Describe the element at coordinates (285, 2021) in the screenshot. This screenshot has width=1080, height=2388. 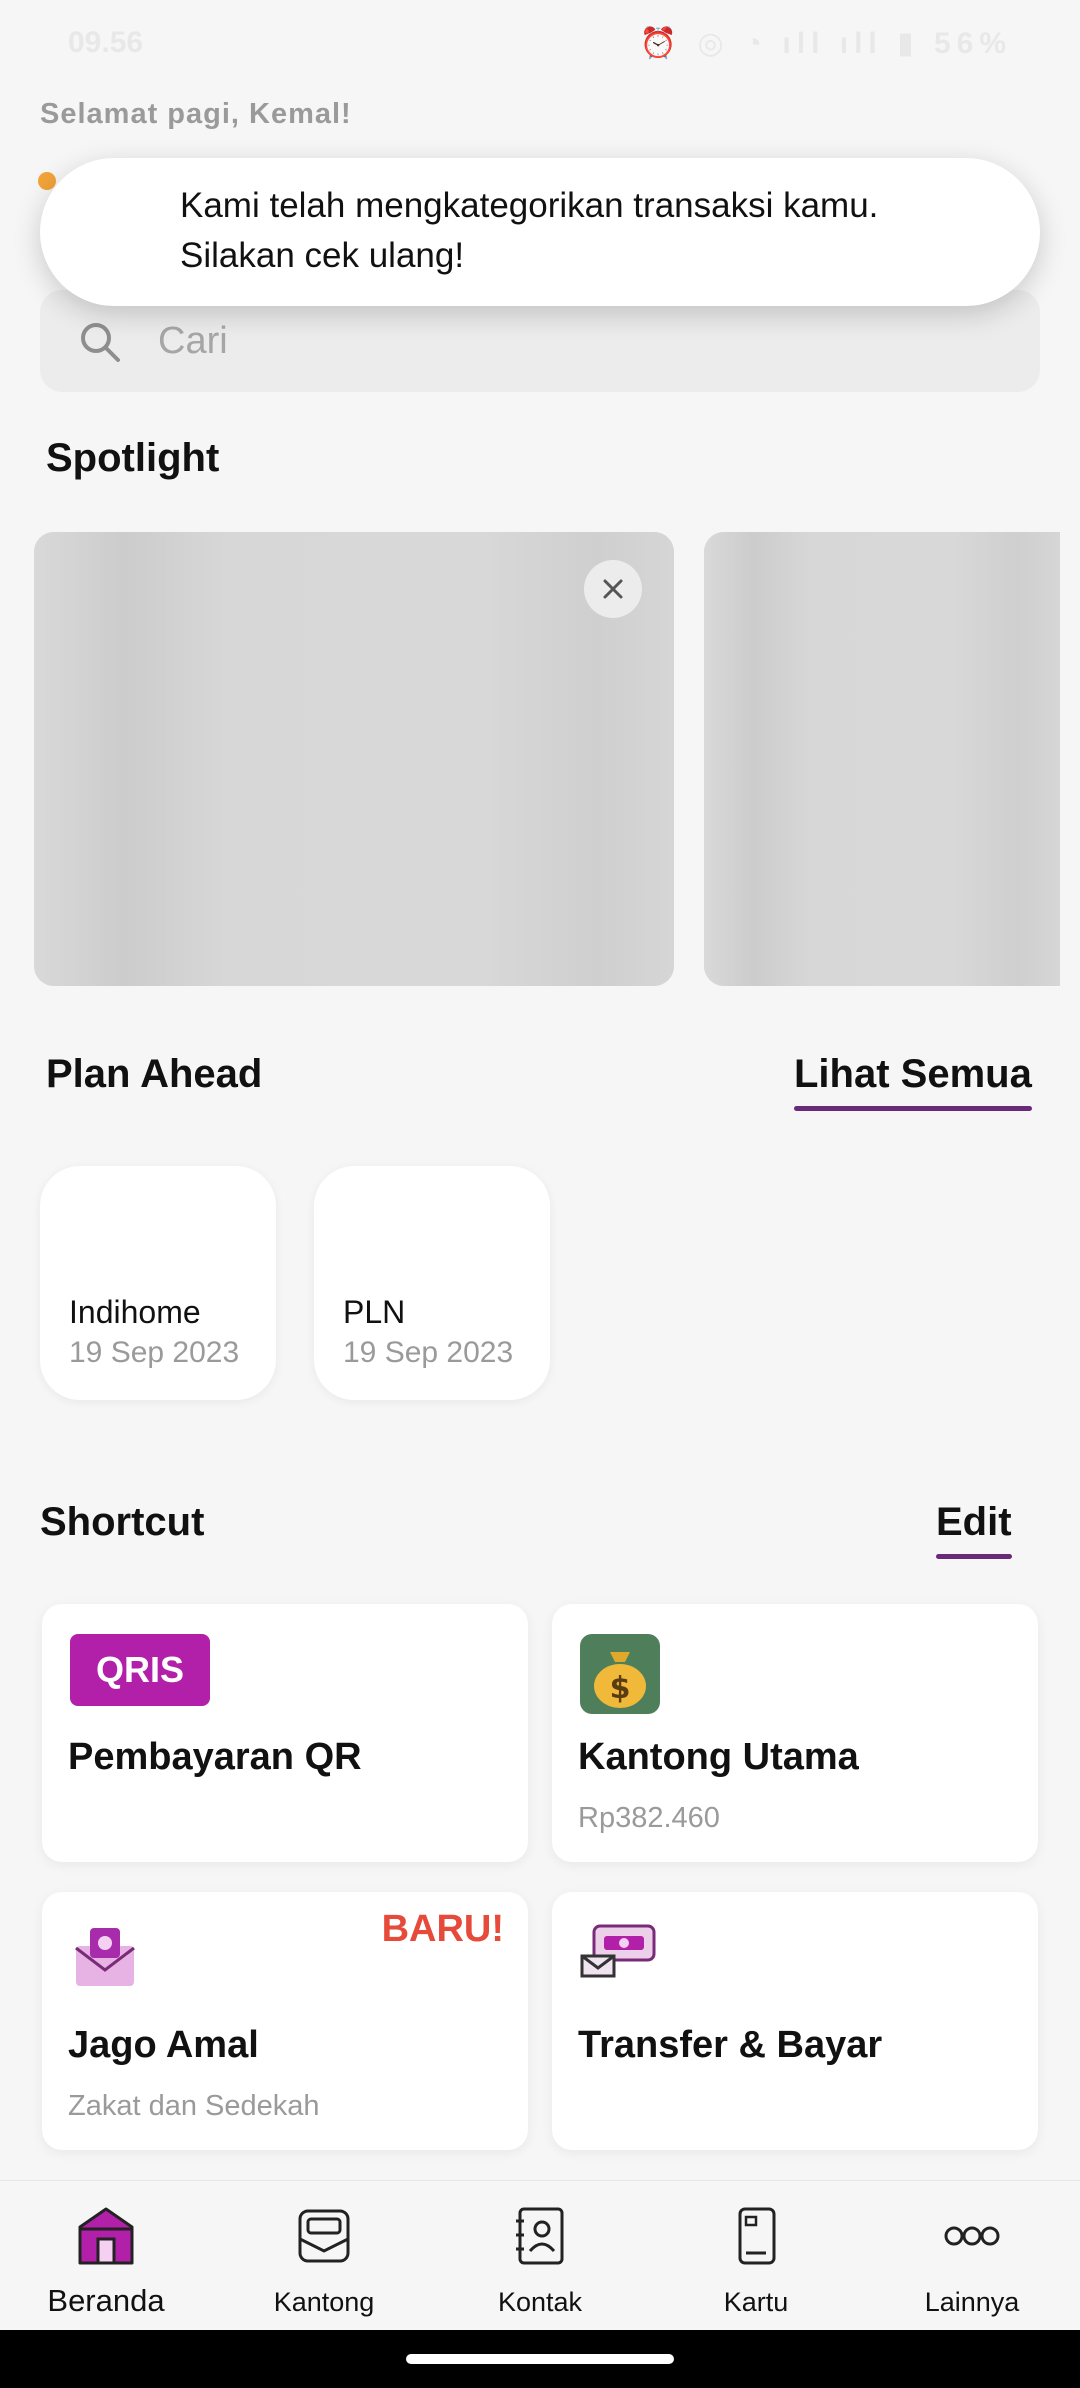
I see `shortcut-jago-amal: BARU! Jago Amal Zakat dan Sedekah` at that location.